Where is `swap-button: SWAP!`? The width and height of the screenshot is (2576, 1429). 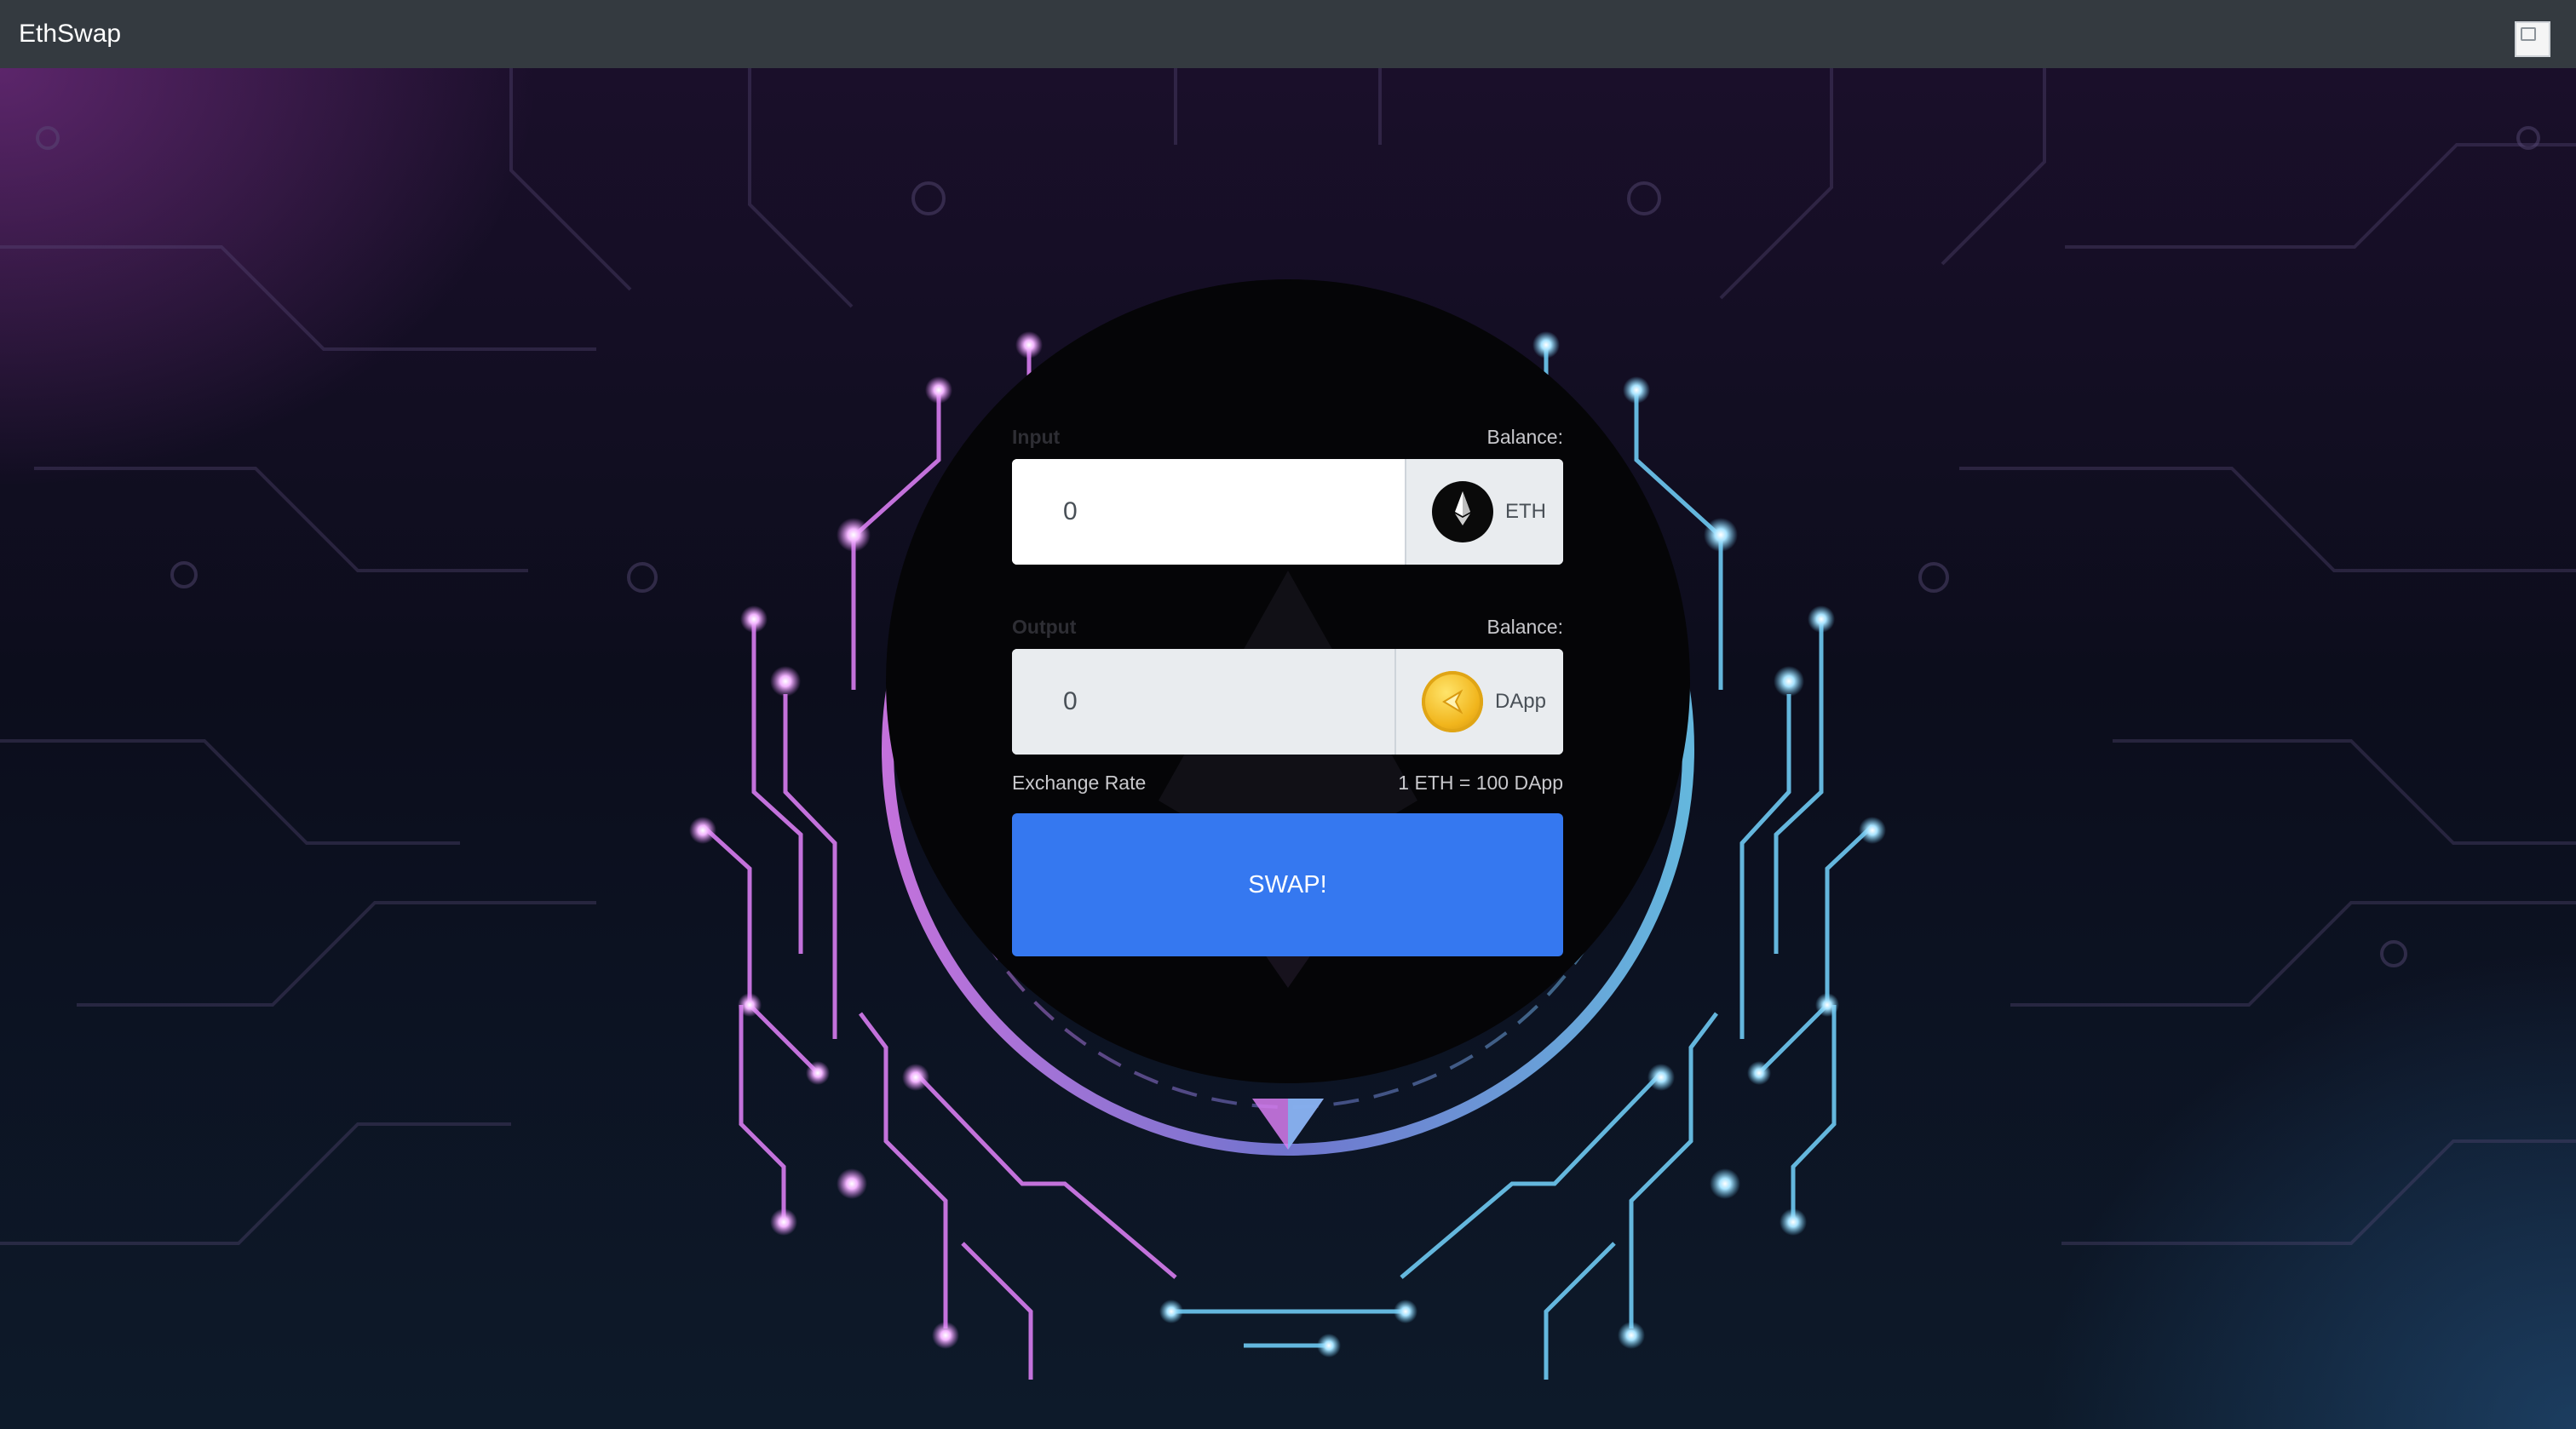 swap-button: SWAP! is located at coordinates (1287, 885).